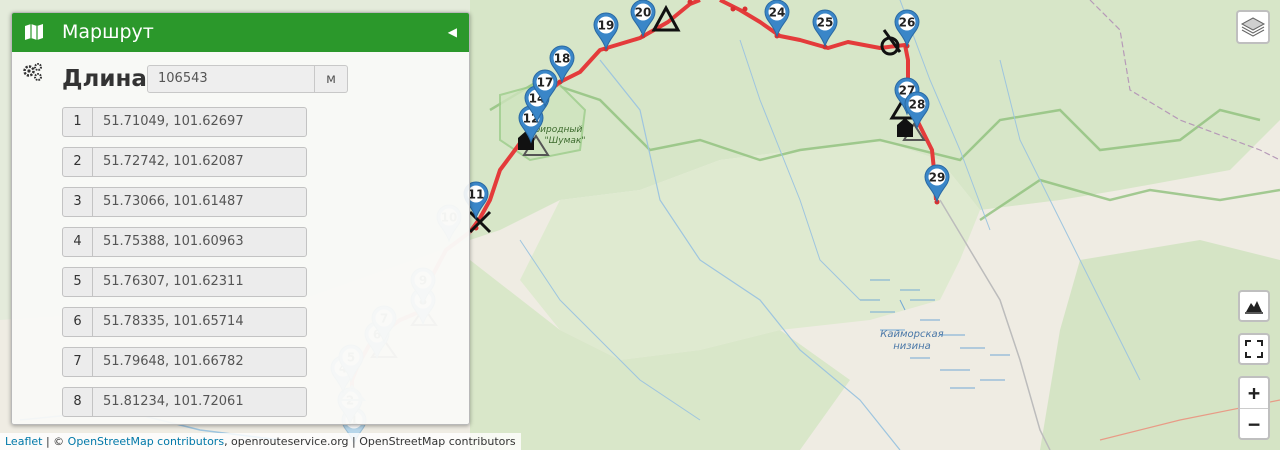 The width and height of the screenshot is (1280, 450). I want to click on marker-label: 26, so click(907, 23).